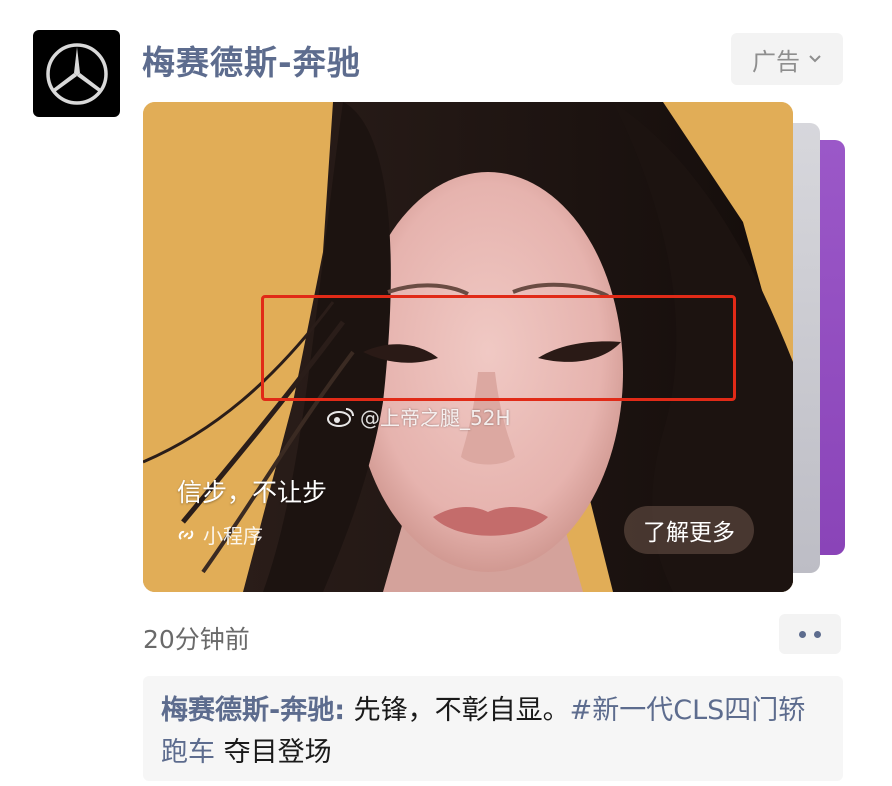 The image size is (892, 786). I want to click on ad-label-button: 广告, so click(787, 59).